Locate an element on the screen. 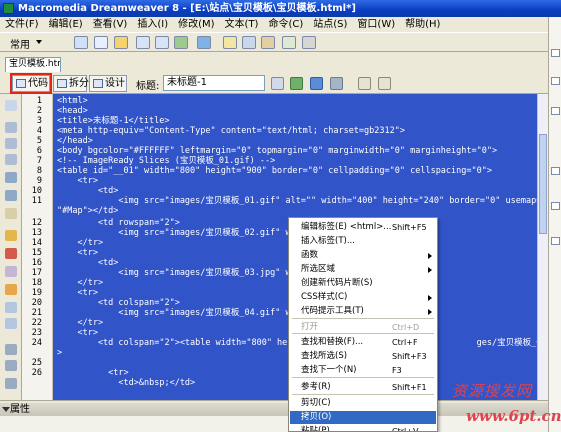 The height and width of the screenshot is (432, 561). panel-collapse-icon is located at coordinates (555, 53).